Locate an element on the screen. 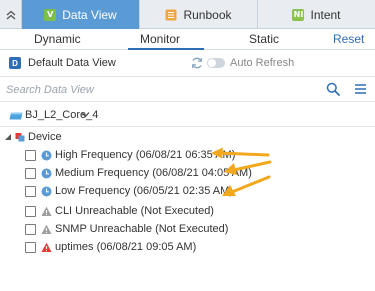 The width and height of the screenshot is (375, 291). tab-static: Static is located at coordinates (264, 39).